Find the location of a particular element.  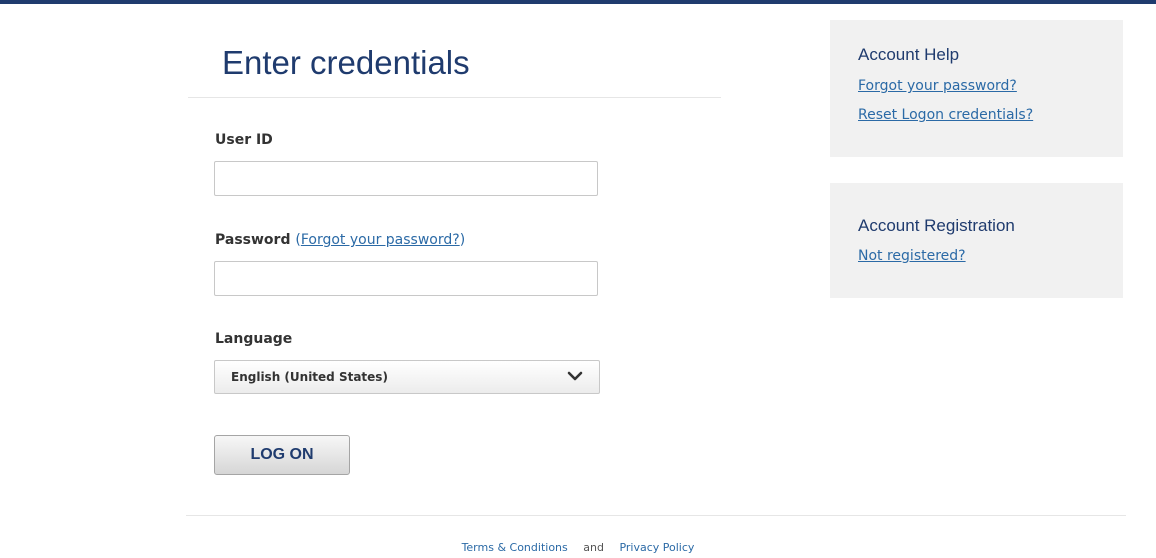

password-label-row: Password (Forgot your password?) is located at coordinates (340, 240).